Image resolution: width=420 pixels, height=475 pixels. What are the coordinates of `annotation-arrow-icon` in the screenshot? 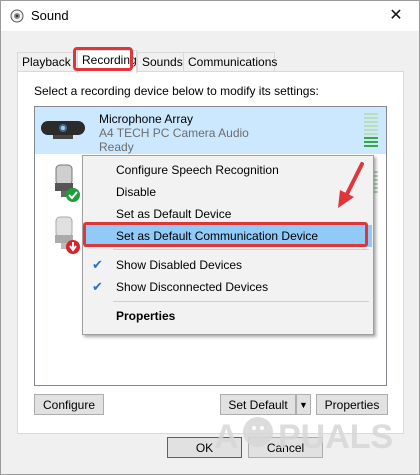 It's located at (351, 185).